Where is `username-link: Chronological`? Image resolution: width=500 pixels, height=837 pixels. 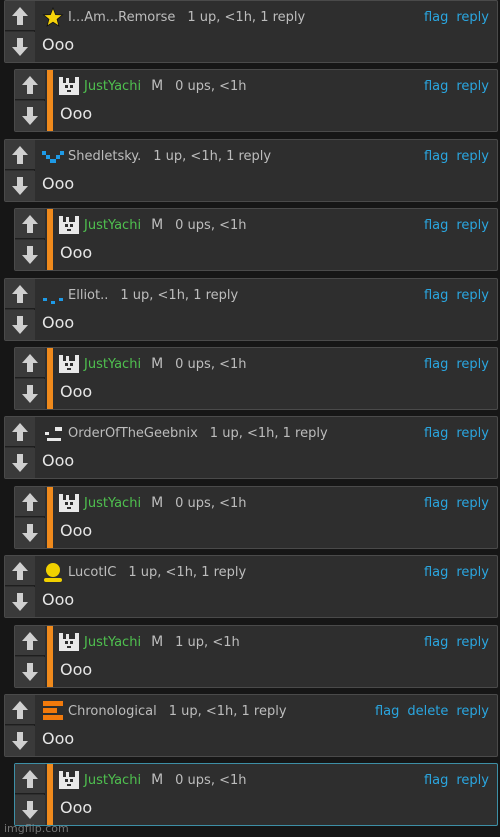
username-link: Chronological is located at coordinates (112, 711).